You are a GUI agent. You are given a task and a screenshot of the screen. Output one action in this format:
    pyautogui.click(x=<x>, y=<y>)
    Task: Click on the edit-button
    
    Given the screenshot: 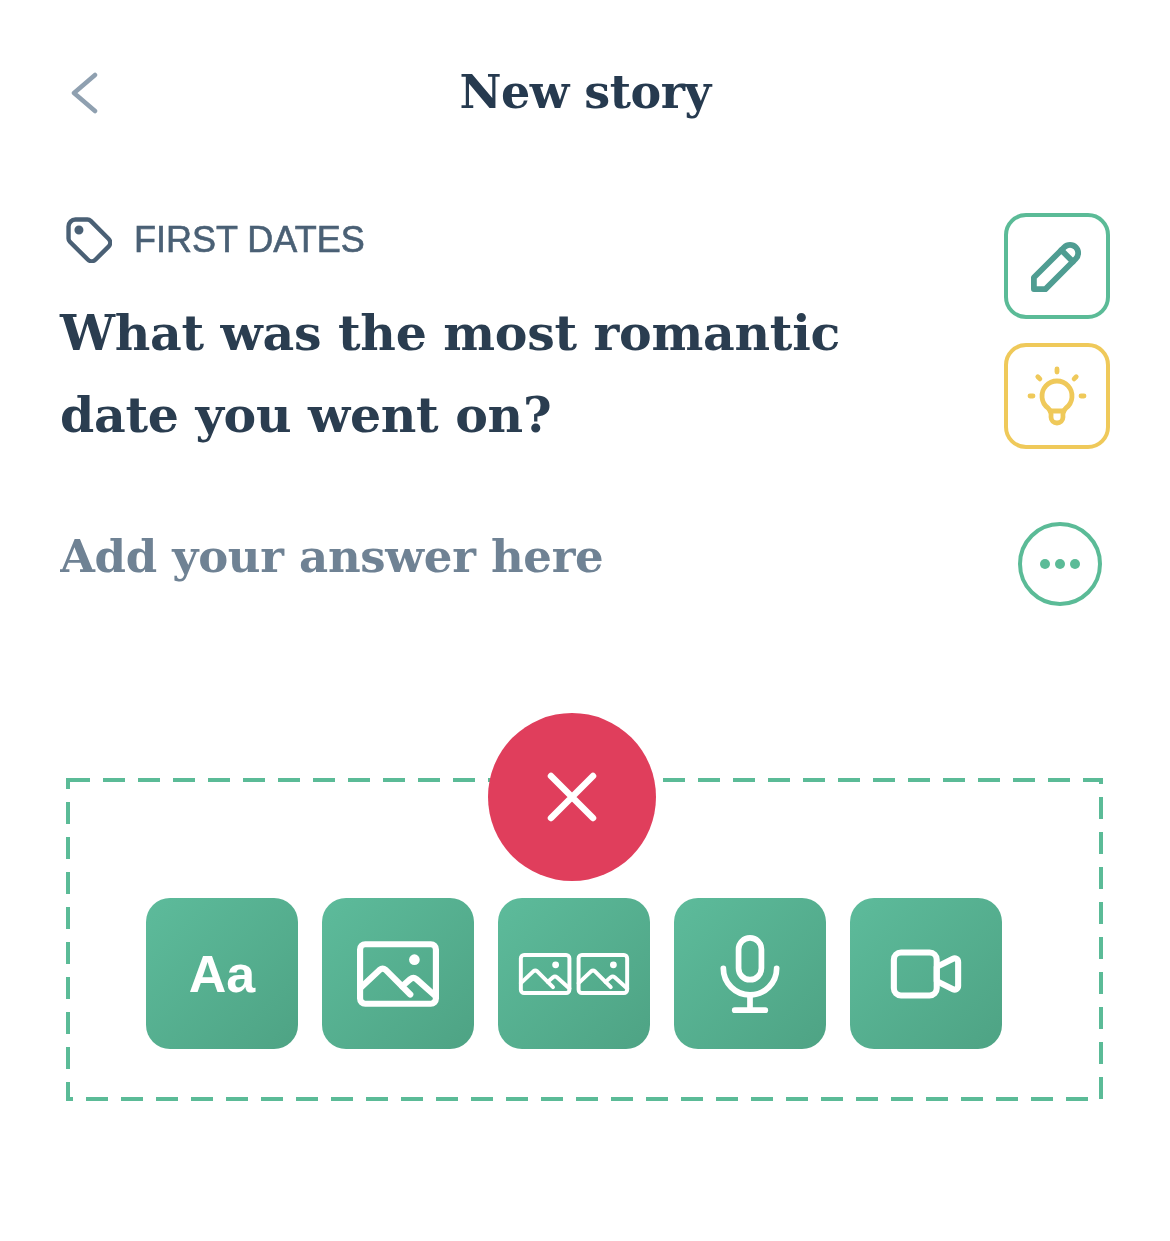 What is the action you would take?
    pyautogui.click(x=1057, y=266)
    